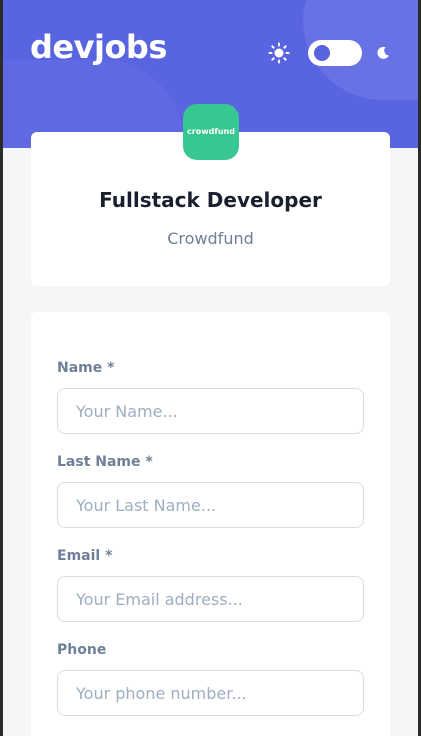 This screenshot has width=421, height=736. Describe the element at coordinates (210, 411) in the screenshot. I see `name-input` at that location.